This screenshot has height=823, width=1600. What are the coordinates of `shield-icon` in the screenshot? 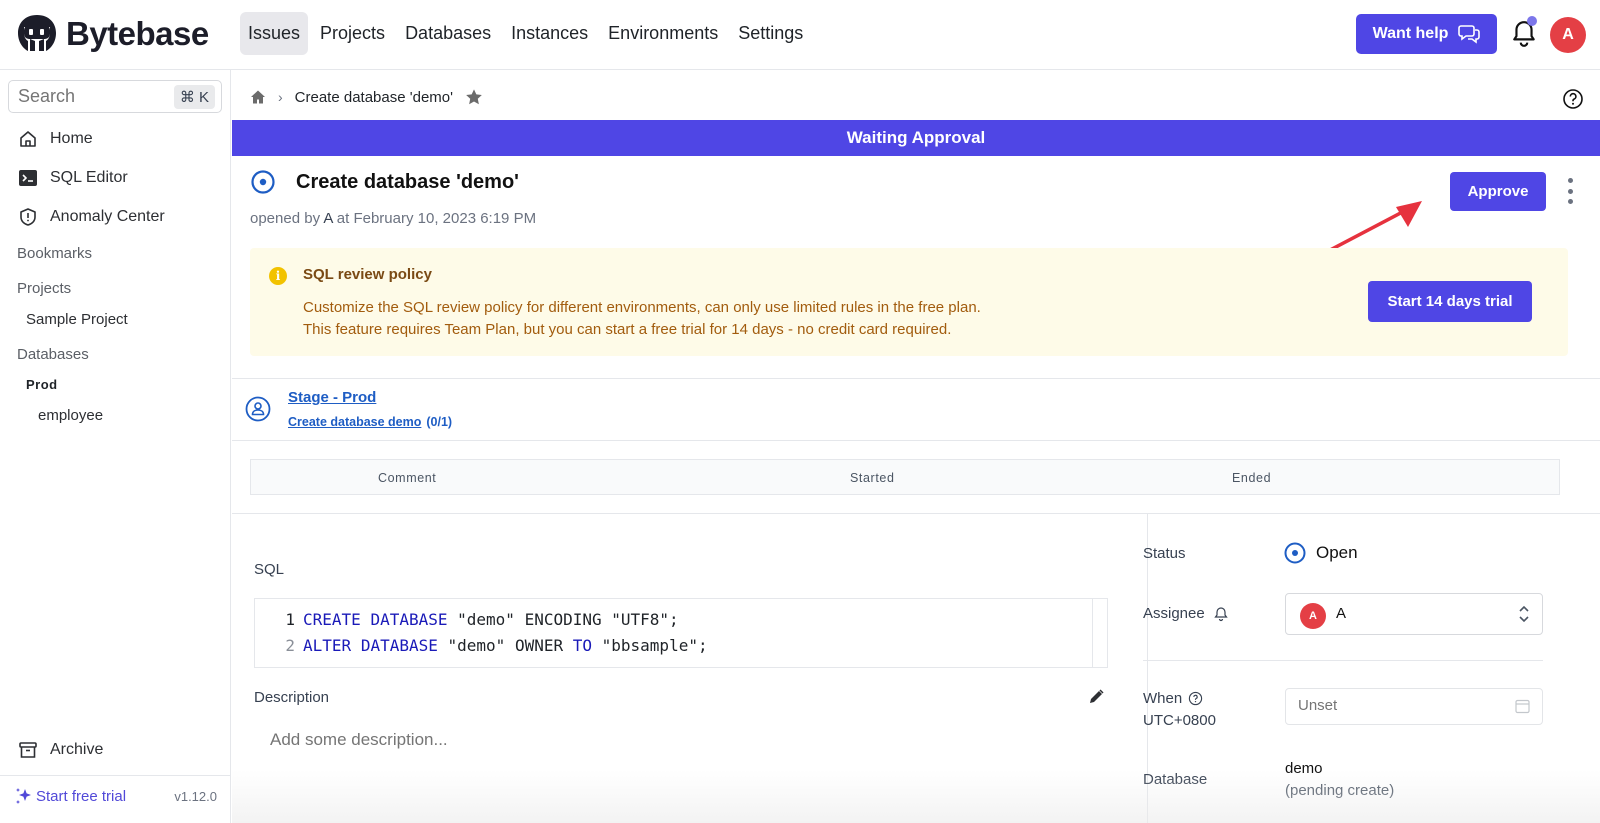 It's located at (28, 217).